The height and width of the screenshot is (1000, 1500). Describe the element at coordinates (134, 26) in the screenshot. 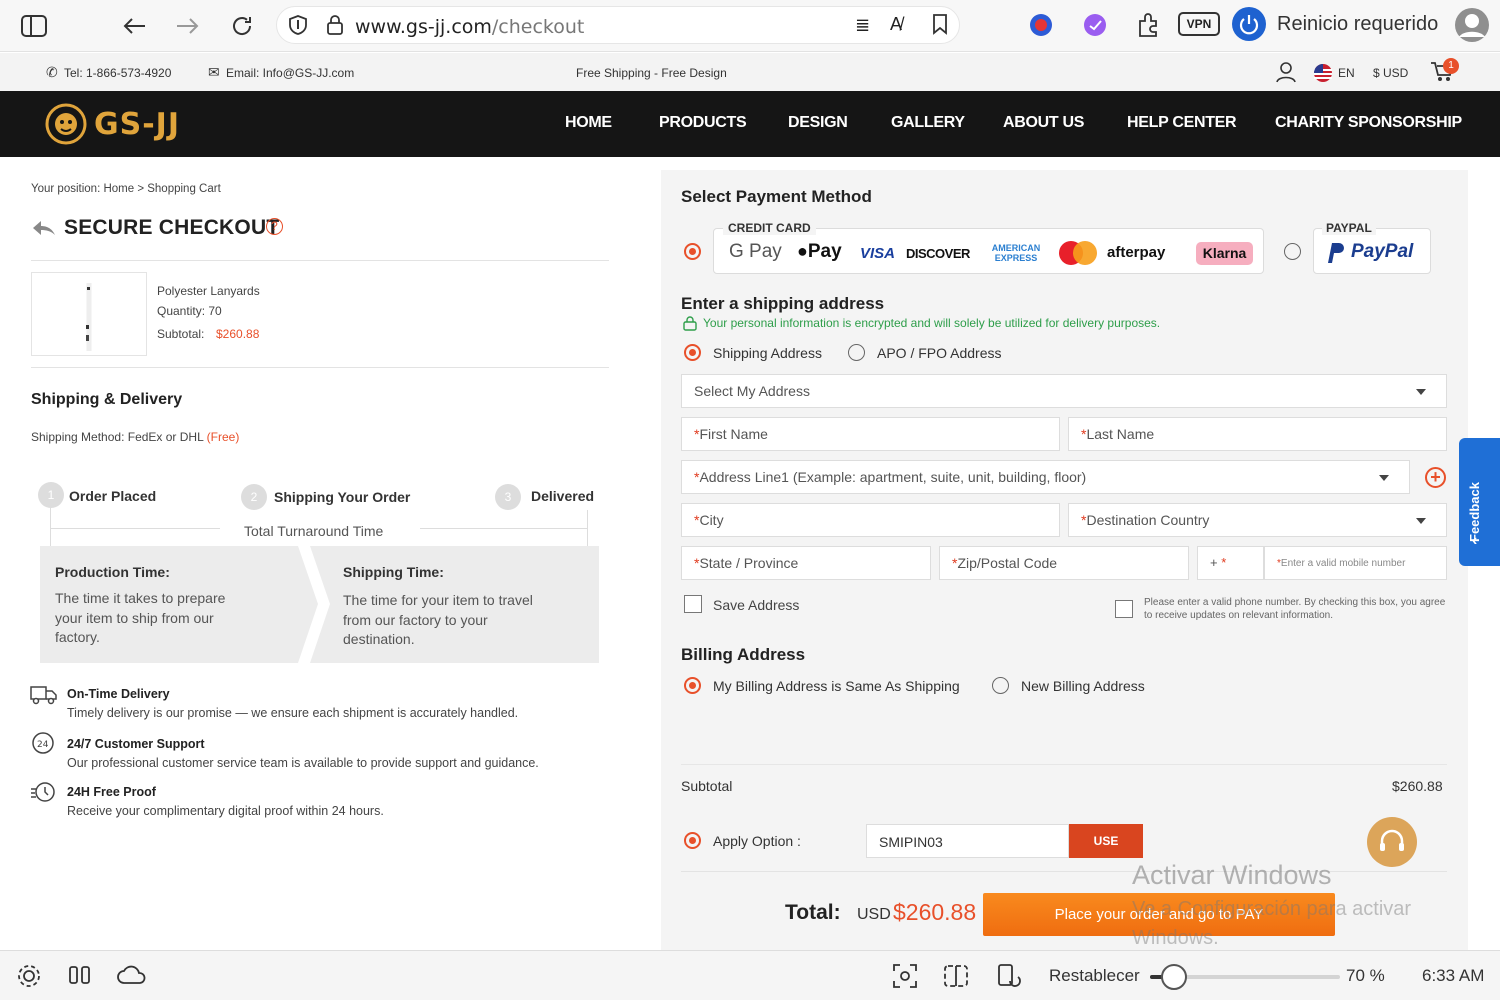

I see `back-icon` at that location.